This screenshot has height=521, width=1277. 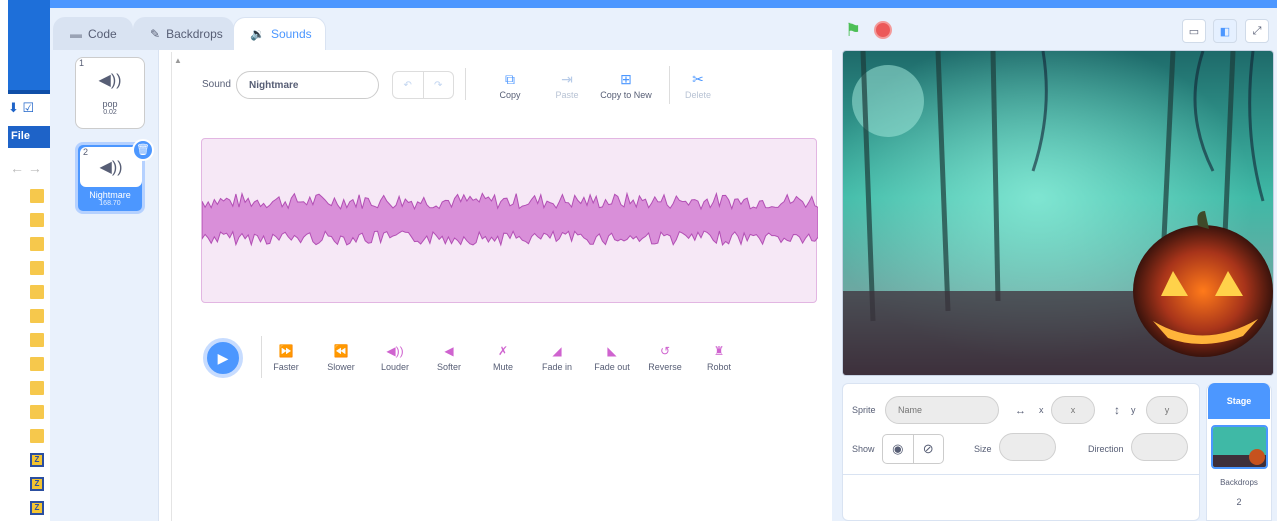 I want to click on copy-to-new-icon: ⊞, so click(x=626, y=79).